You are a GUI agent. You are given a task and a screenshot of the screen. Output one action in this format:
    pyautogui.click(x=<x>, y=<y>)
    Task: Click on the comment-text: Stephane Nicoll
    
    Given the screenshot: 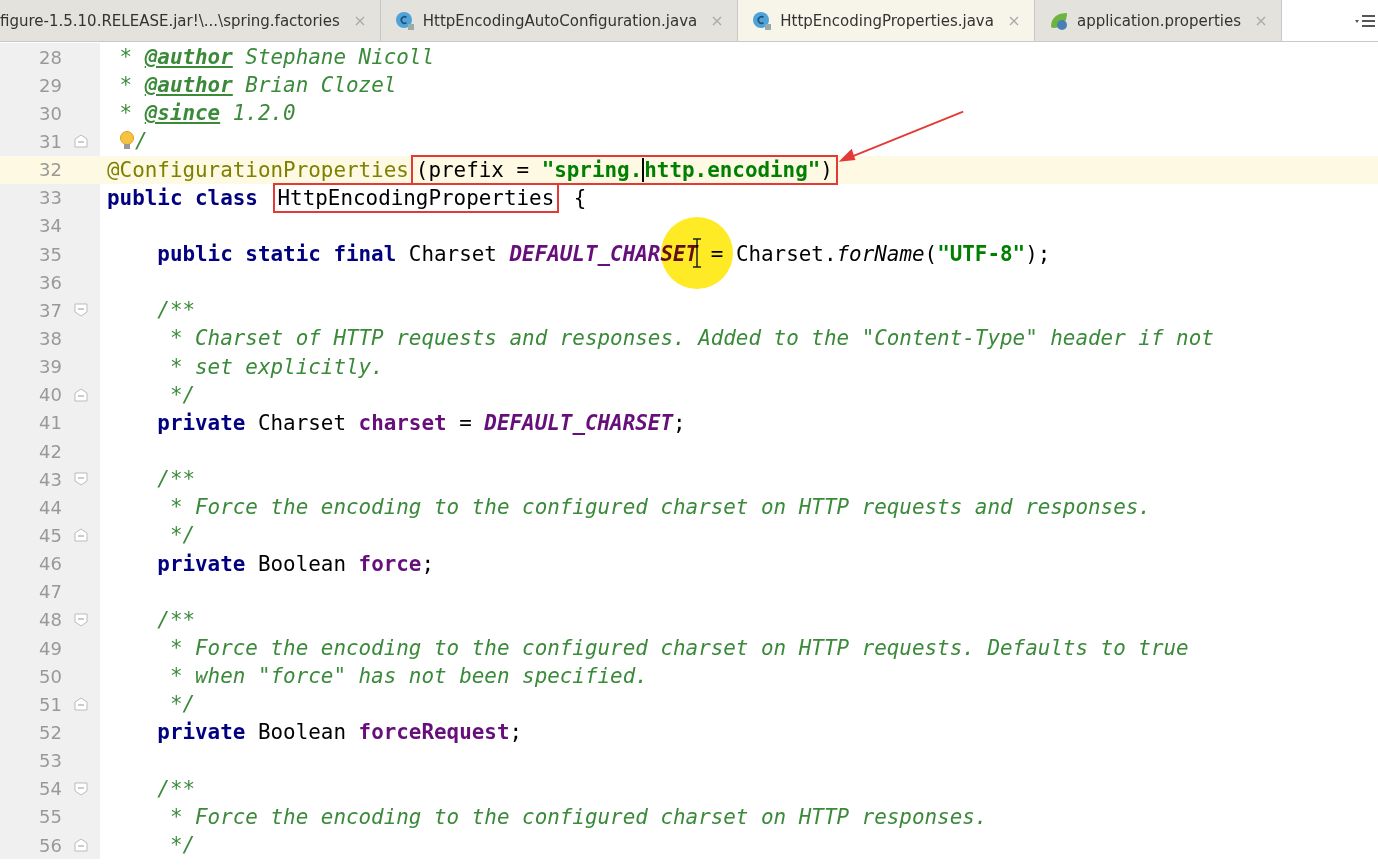 What is the action you would take?
    pyautogui.click(x=339, y=57)
    